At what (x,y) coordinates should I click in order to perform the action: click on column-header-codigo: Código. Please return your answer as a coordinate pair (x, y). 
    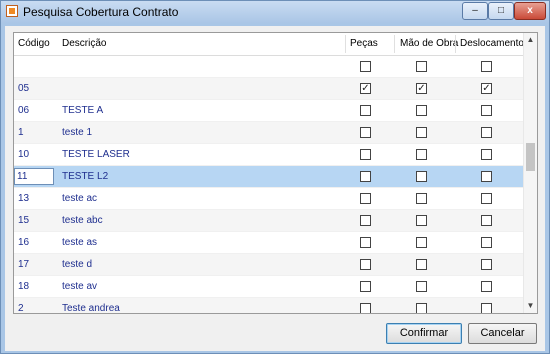
    Looking at the image, I should click on (34, 43).